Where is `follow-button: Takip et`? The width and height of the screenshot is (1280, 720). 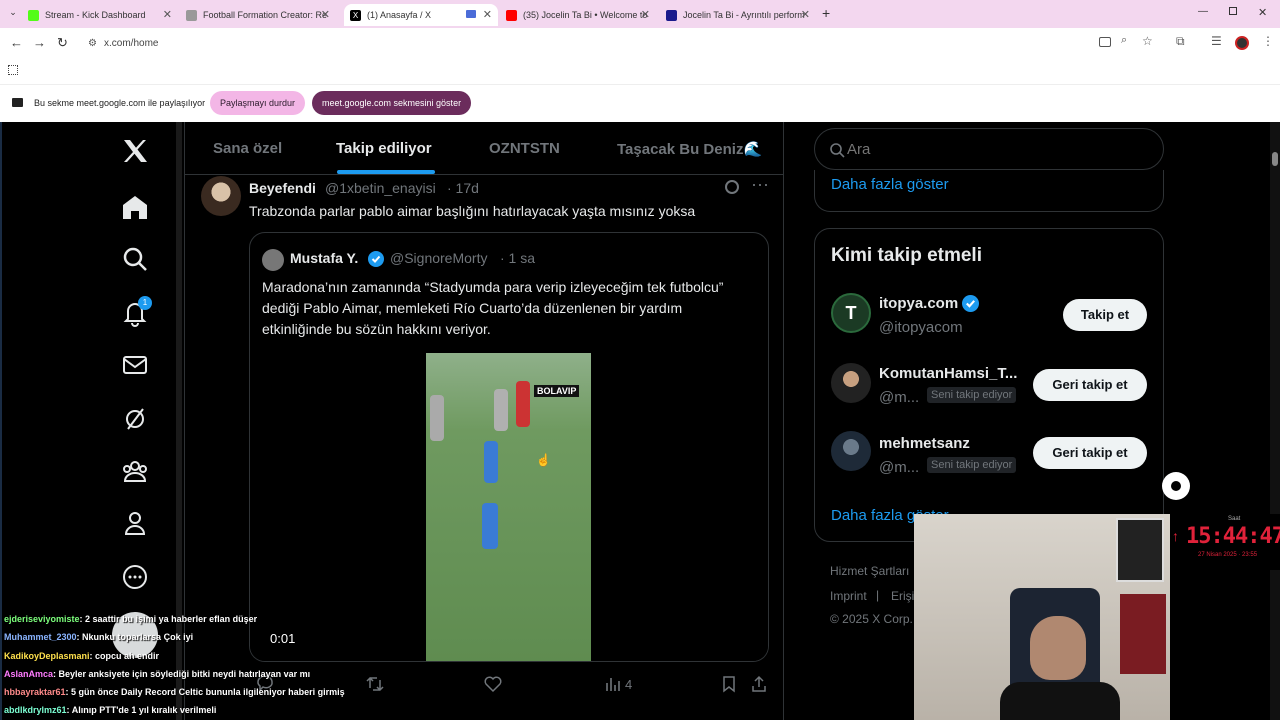 follow-button: Takip et is located at coordinates (1105, 315).